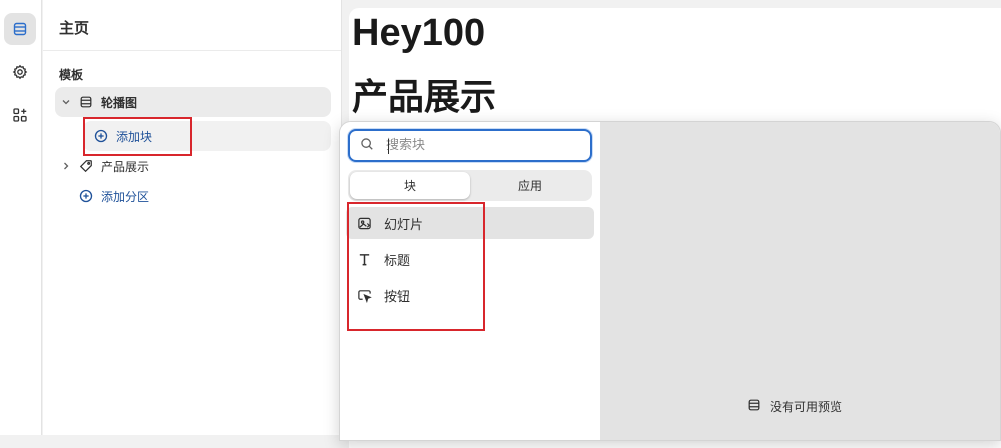  Describe the element at coordinates (474, 145) in the screenshot. I see `search-input` at that location.